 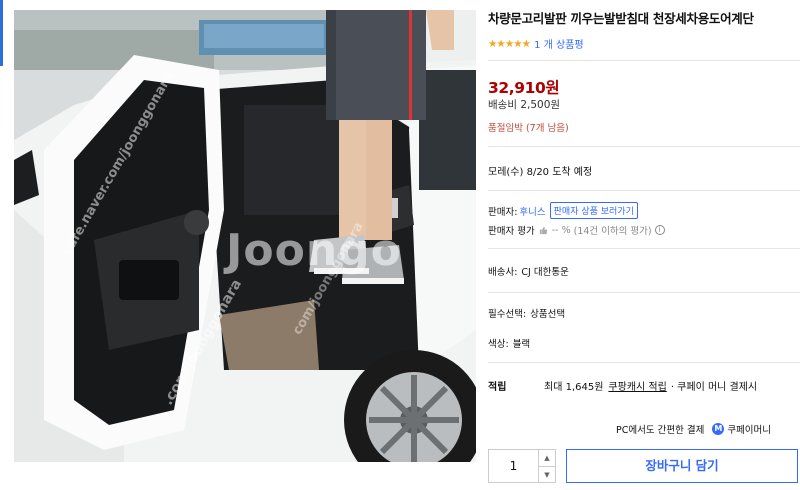 I want to click on star-rating-icon: ★★★★★, so click(x=509, y=43).